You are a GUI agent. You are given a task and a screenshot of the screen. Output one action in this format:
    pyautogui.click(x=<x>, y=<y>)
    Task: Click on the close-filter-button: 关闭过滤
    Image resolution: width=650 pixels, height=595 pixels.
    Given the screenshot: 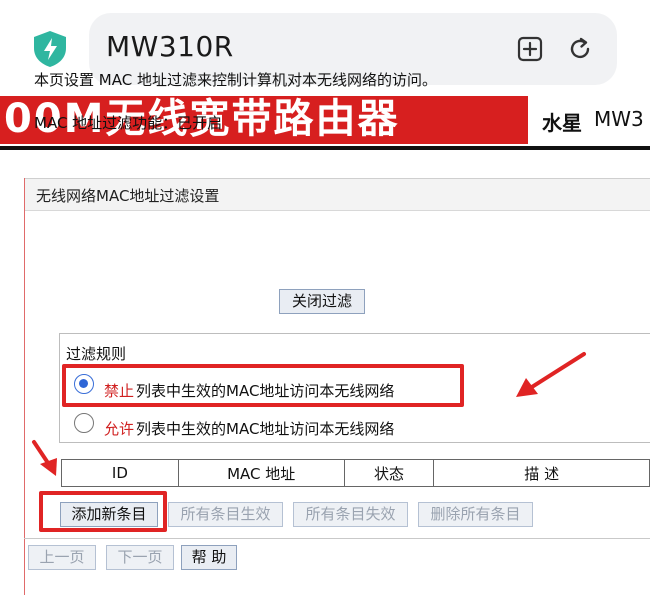 What is the action you would take?
    pyautogui.click(x=322, y=301)
    